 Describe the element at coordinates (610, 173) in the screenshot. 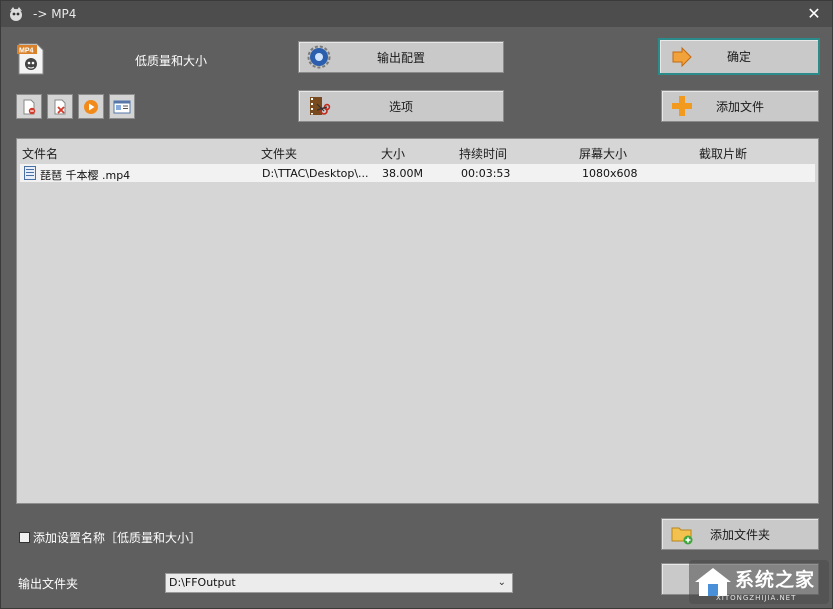

I see `cell-screen-size: 1080x608` at that location.